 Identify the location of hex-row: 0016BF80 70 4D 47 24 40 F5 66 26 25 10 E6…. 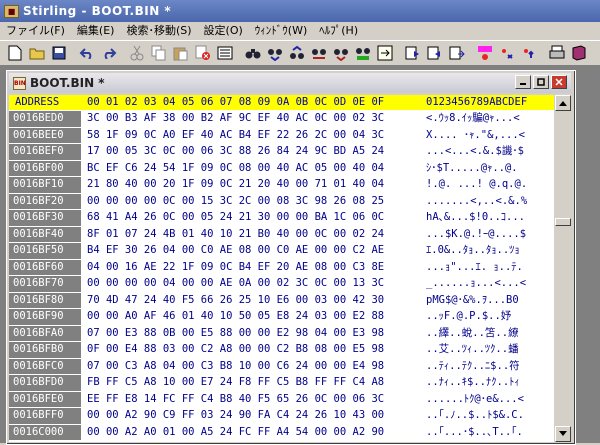
(281, 300).